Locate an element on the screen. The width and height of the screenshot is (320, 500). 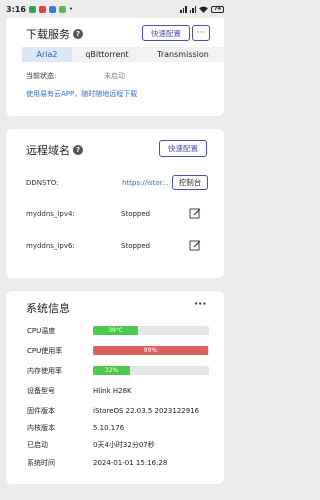
cpu-usage-value: 99% is located at coordinates (150, 350).